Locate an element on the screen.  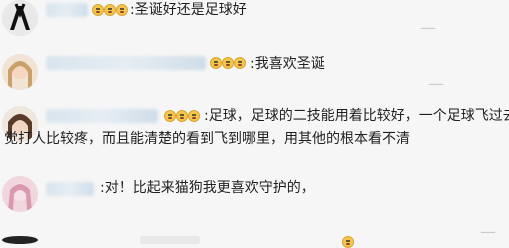
comment-text: :我喜欢圣诞 is located at coordinates (287, 64).